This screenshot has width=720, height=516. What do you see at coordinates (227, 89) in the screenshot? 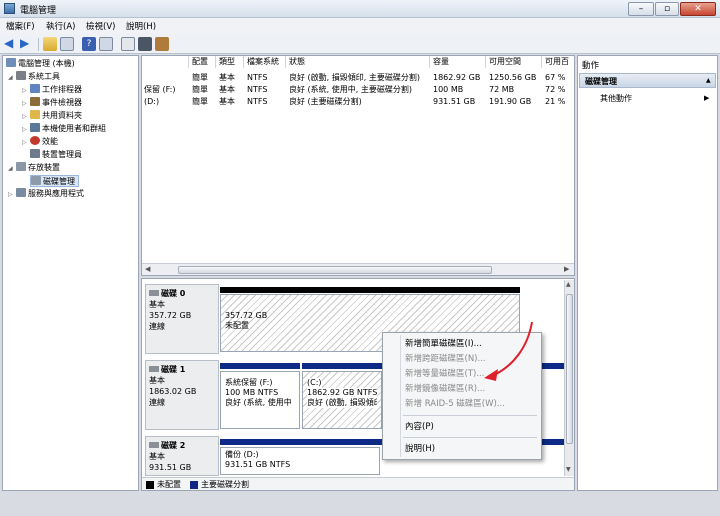
I see `cell-type: 基本` at bounding box center [227, 89].